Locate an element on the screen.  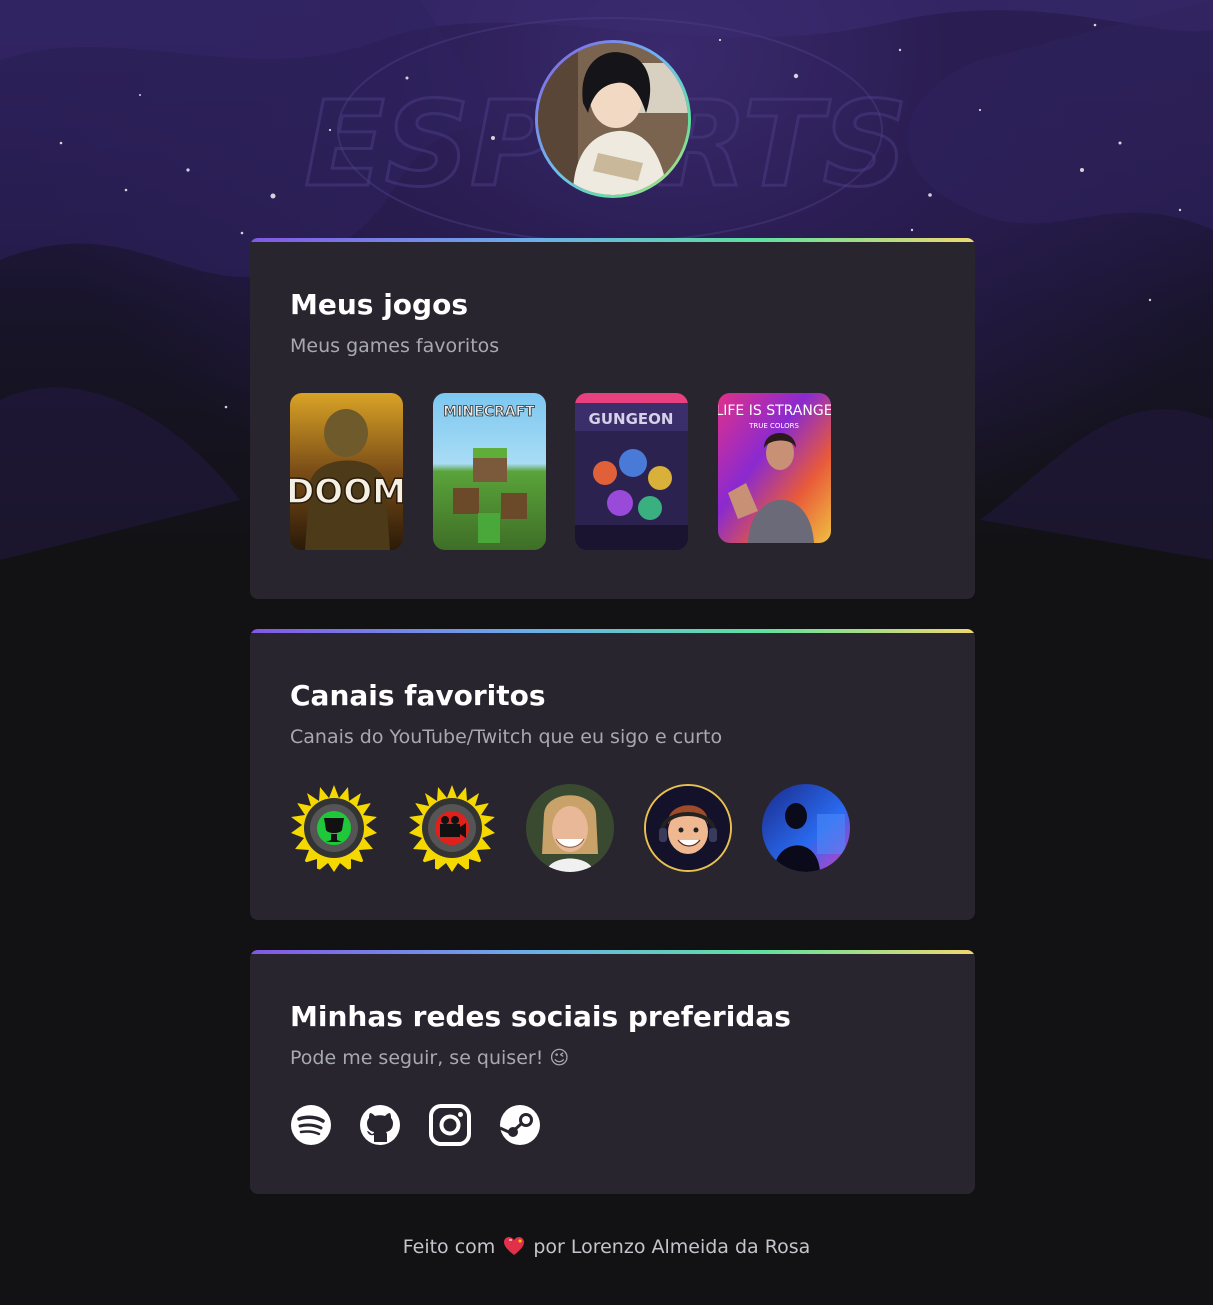
heart-icon is located at coordinates (514, 1246).